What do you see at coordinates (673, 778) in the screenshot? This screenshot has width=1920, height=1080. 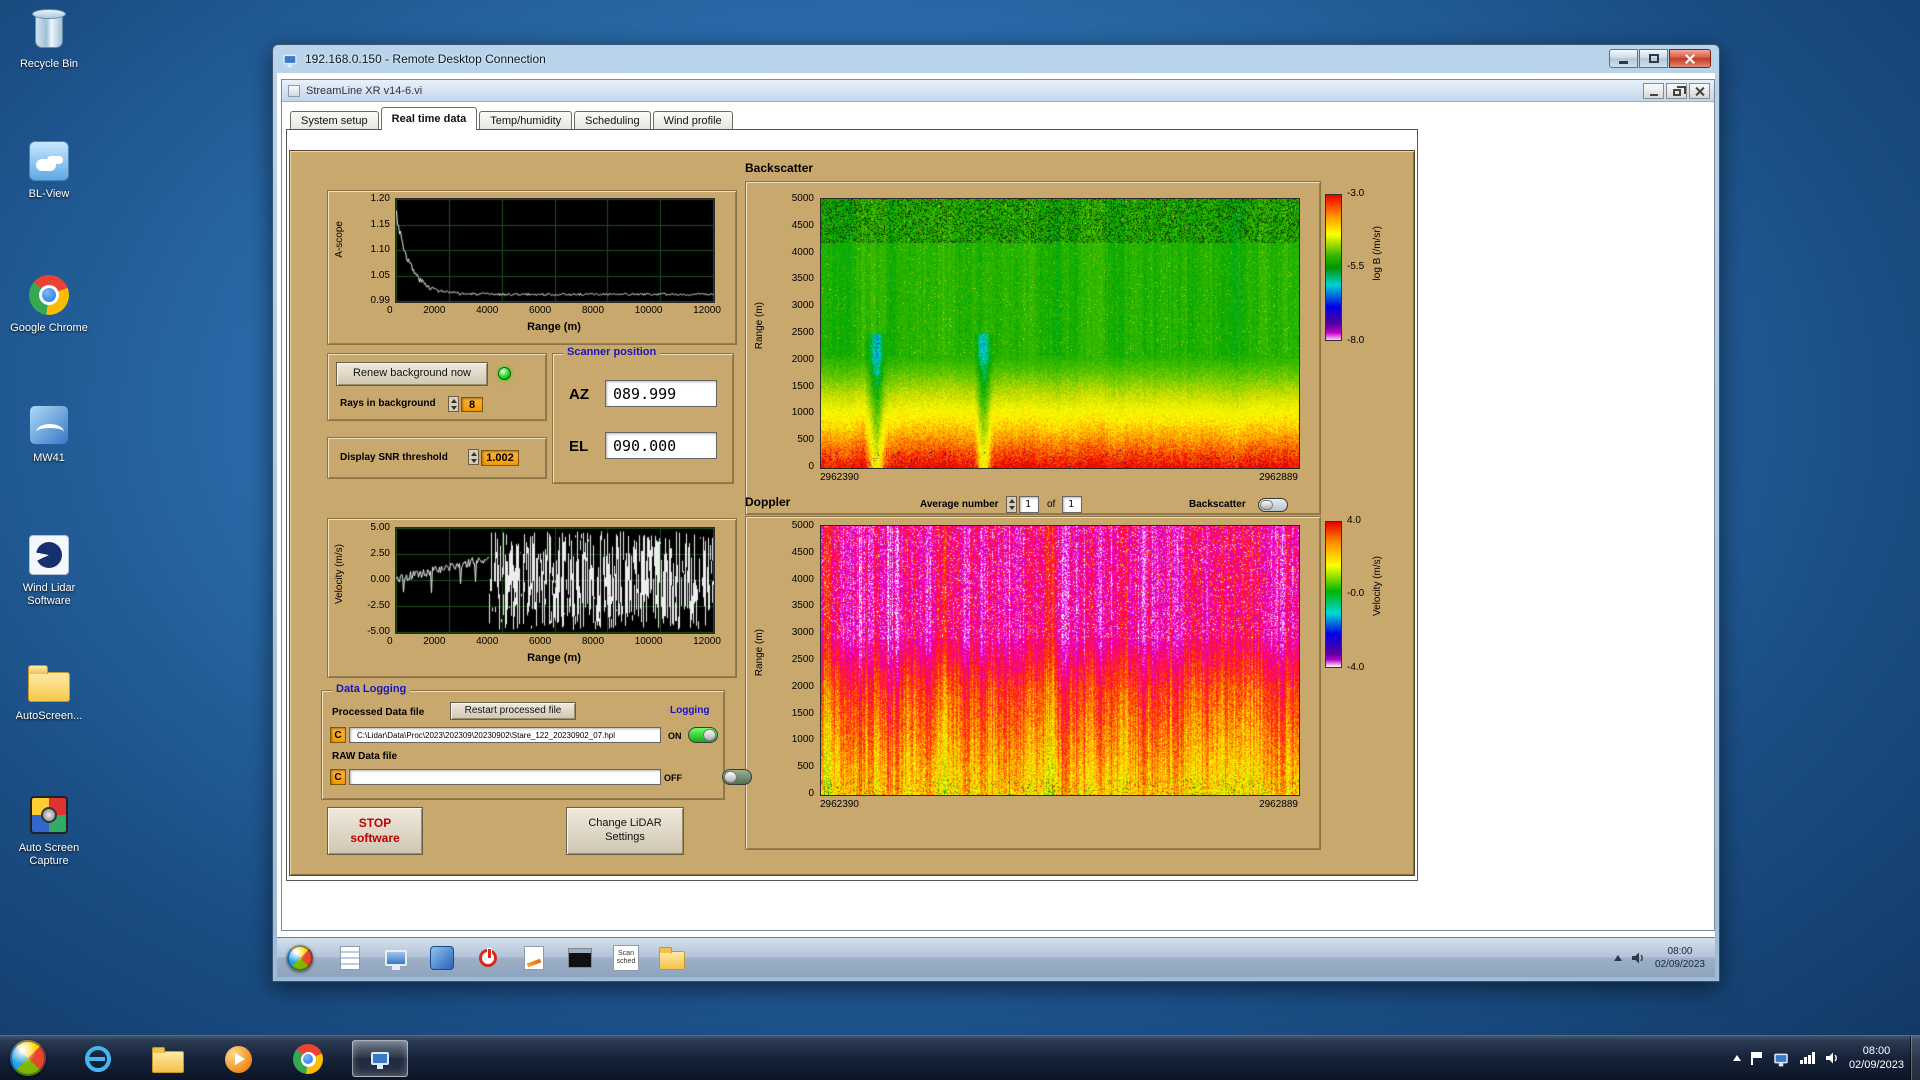 I see `off-label: OFF` at bounding box center [673, 778].